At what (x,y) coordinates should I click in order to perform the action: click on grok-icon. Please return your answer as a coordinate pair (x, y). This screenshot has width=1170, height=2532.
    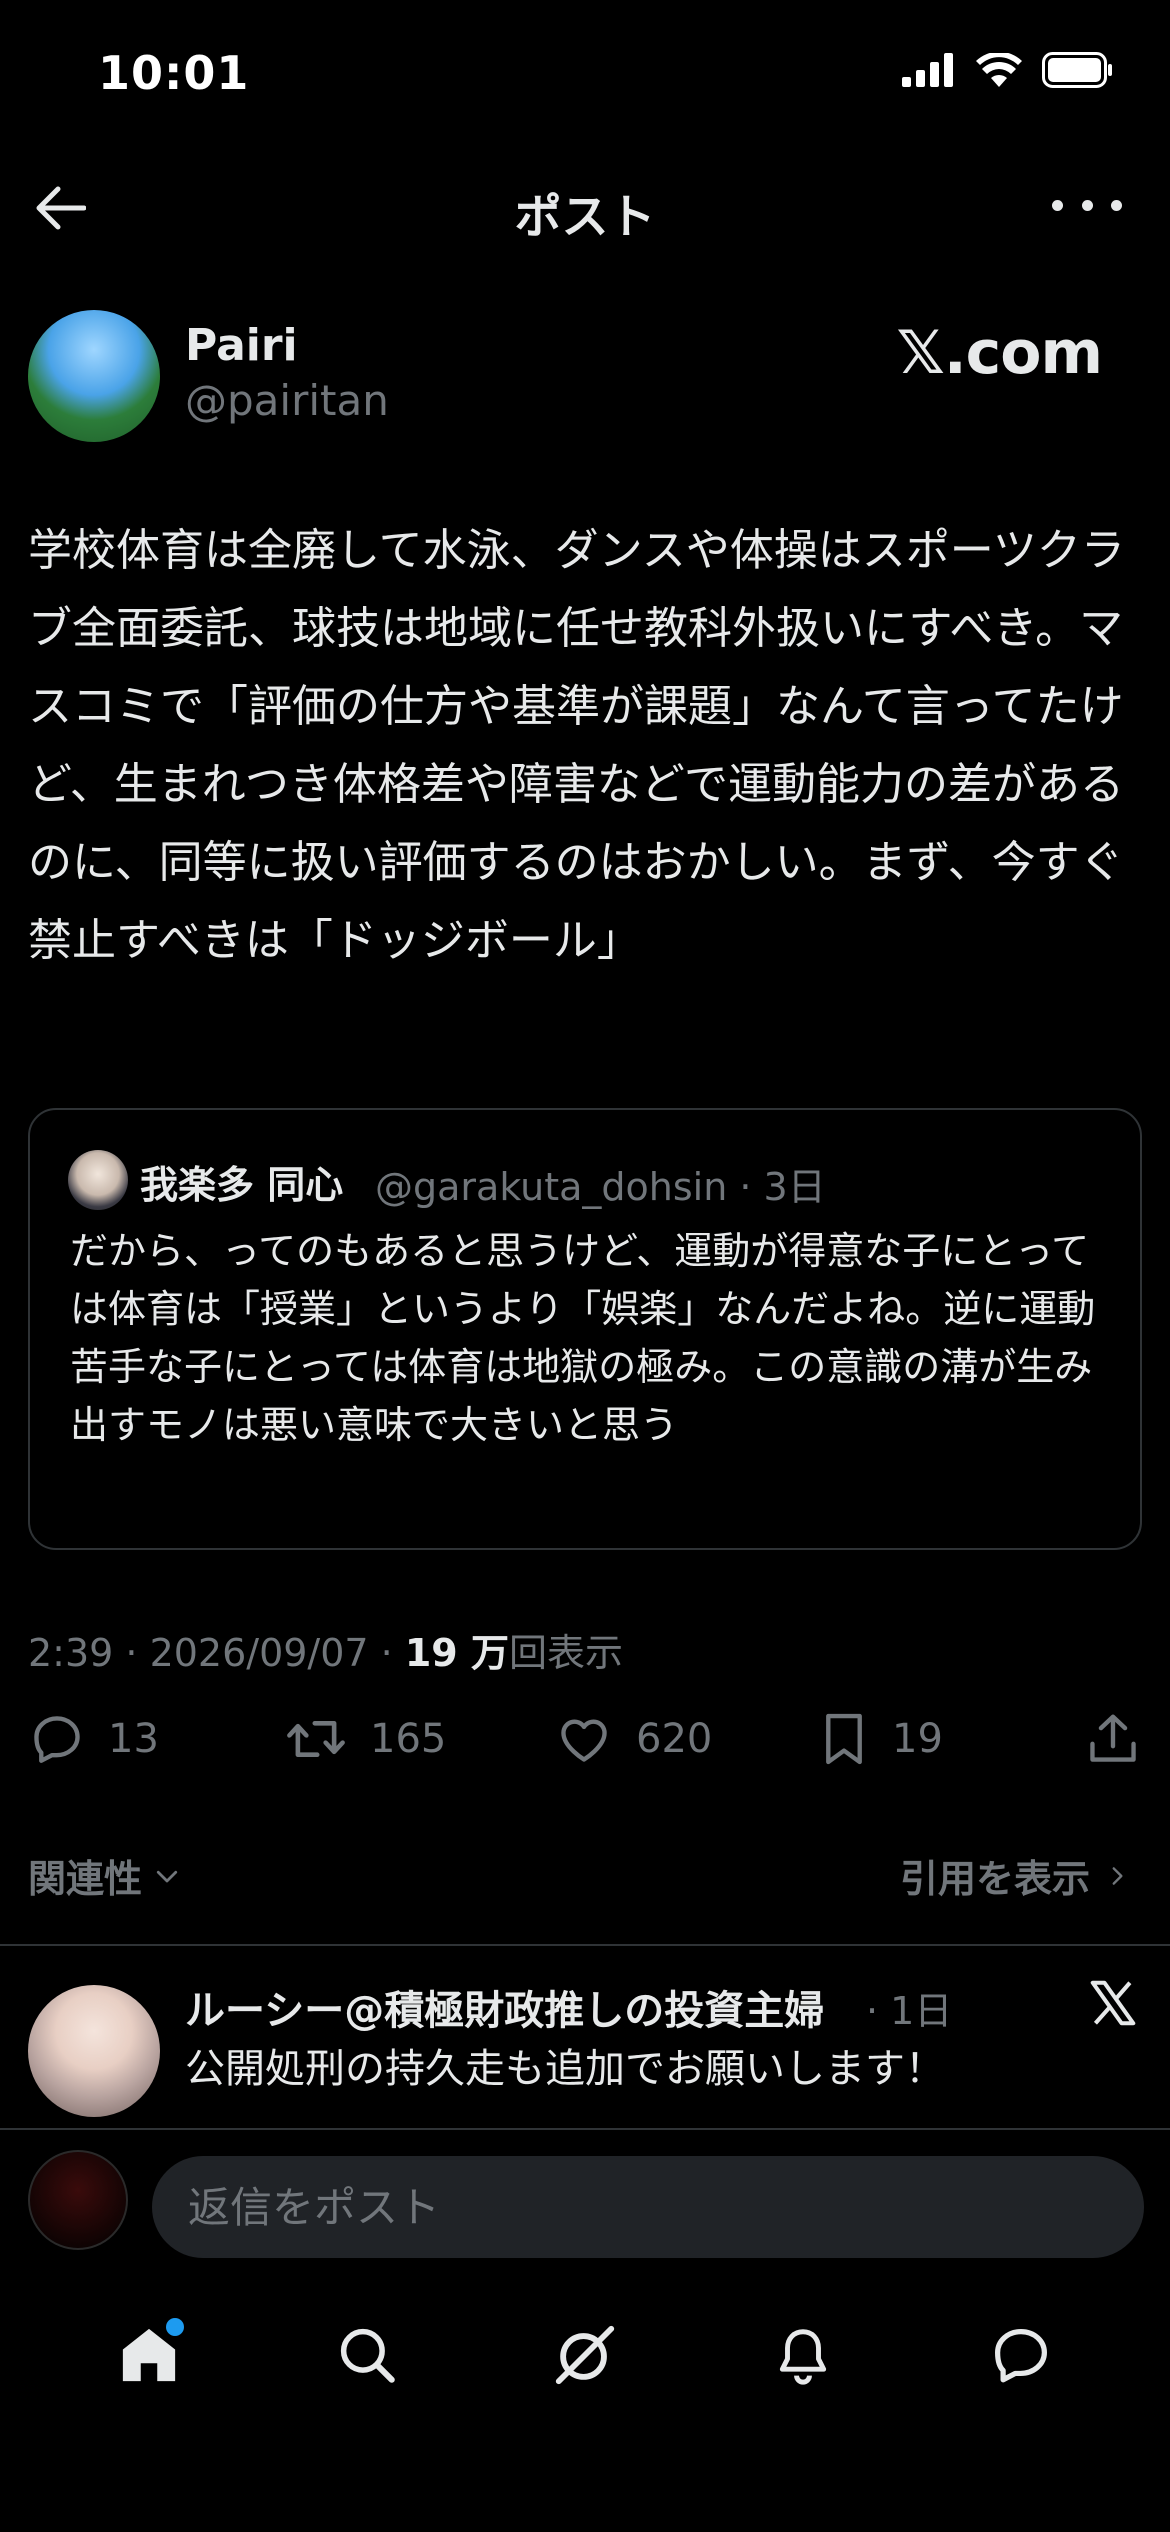
    Looking at the image, I should click on (585, 2355).